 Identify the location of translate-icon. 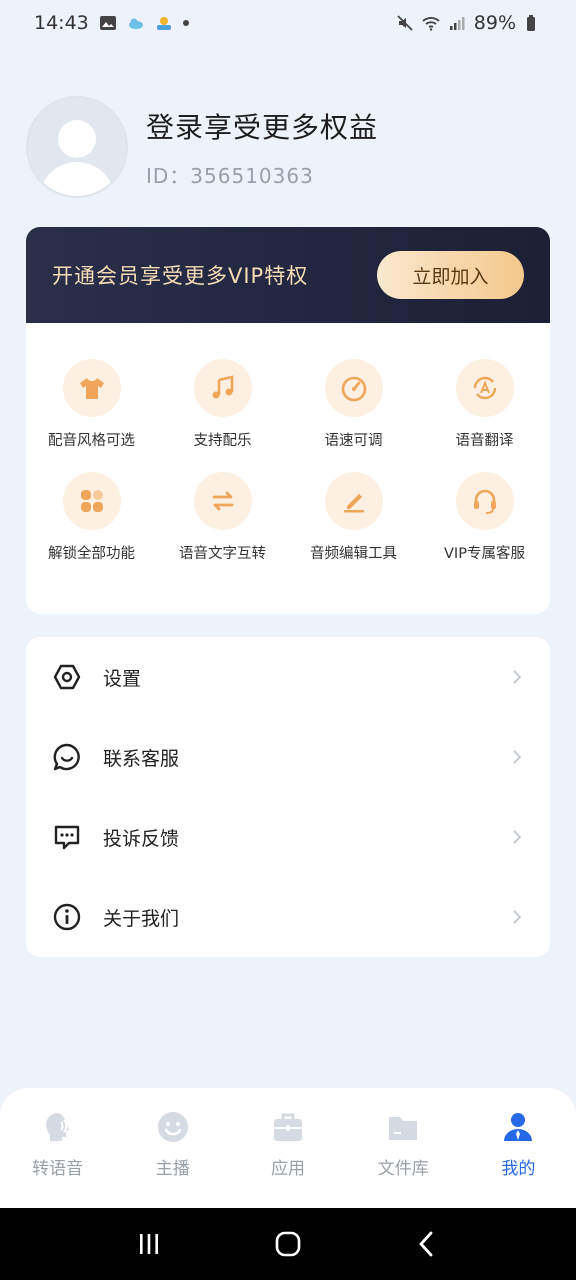
(484, 388).